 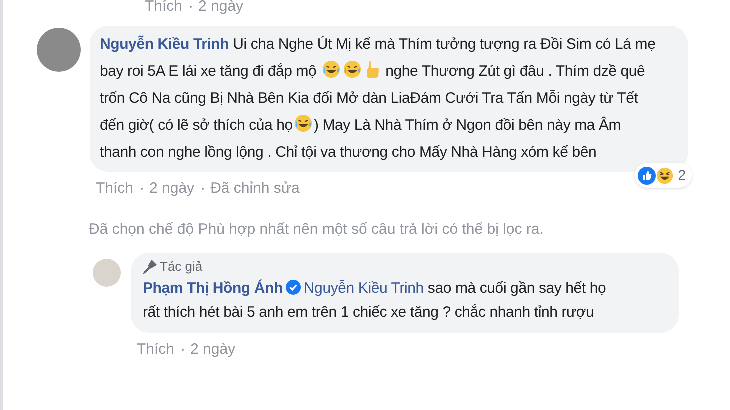 I want to click on mention-link: Nguyễn Kiều Trinh, so click(x=364, y=288).